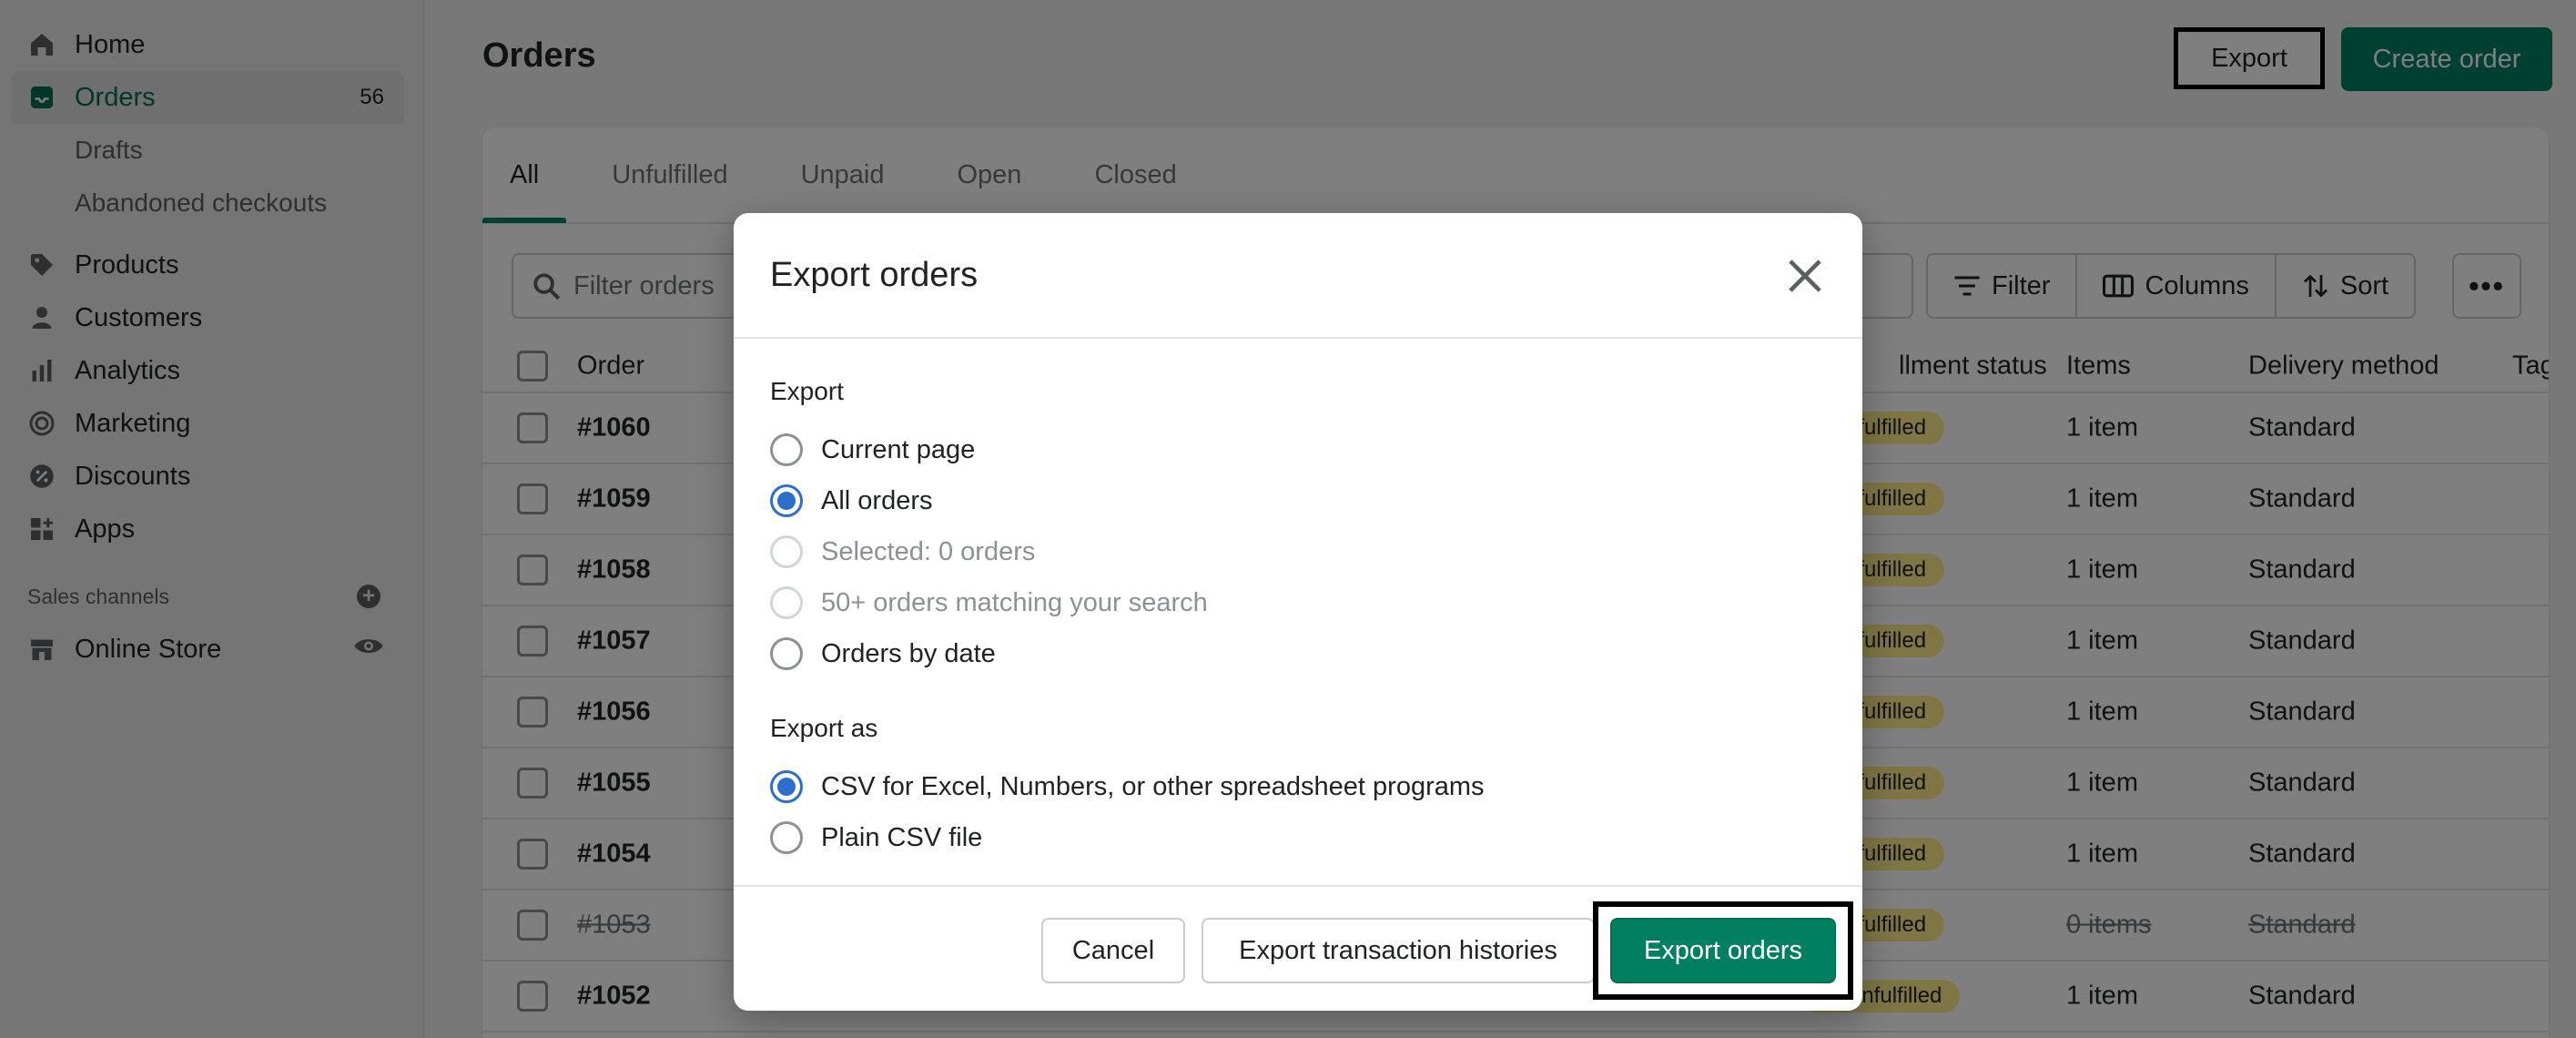 This screenshot has height=1038, width=2576. I want to click on radio-all-orders: All orders, so click(1298, 501).